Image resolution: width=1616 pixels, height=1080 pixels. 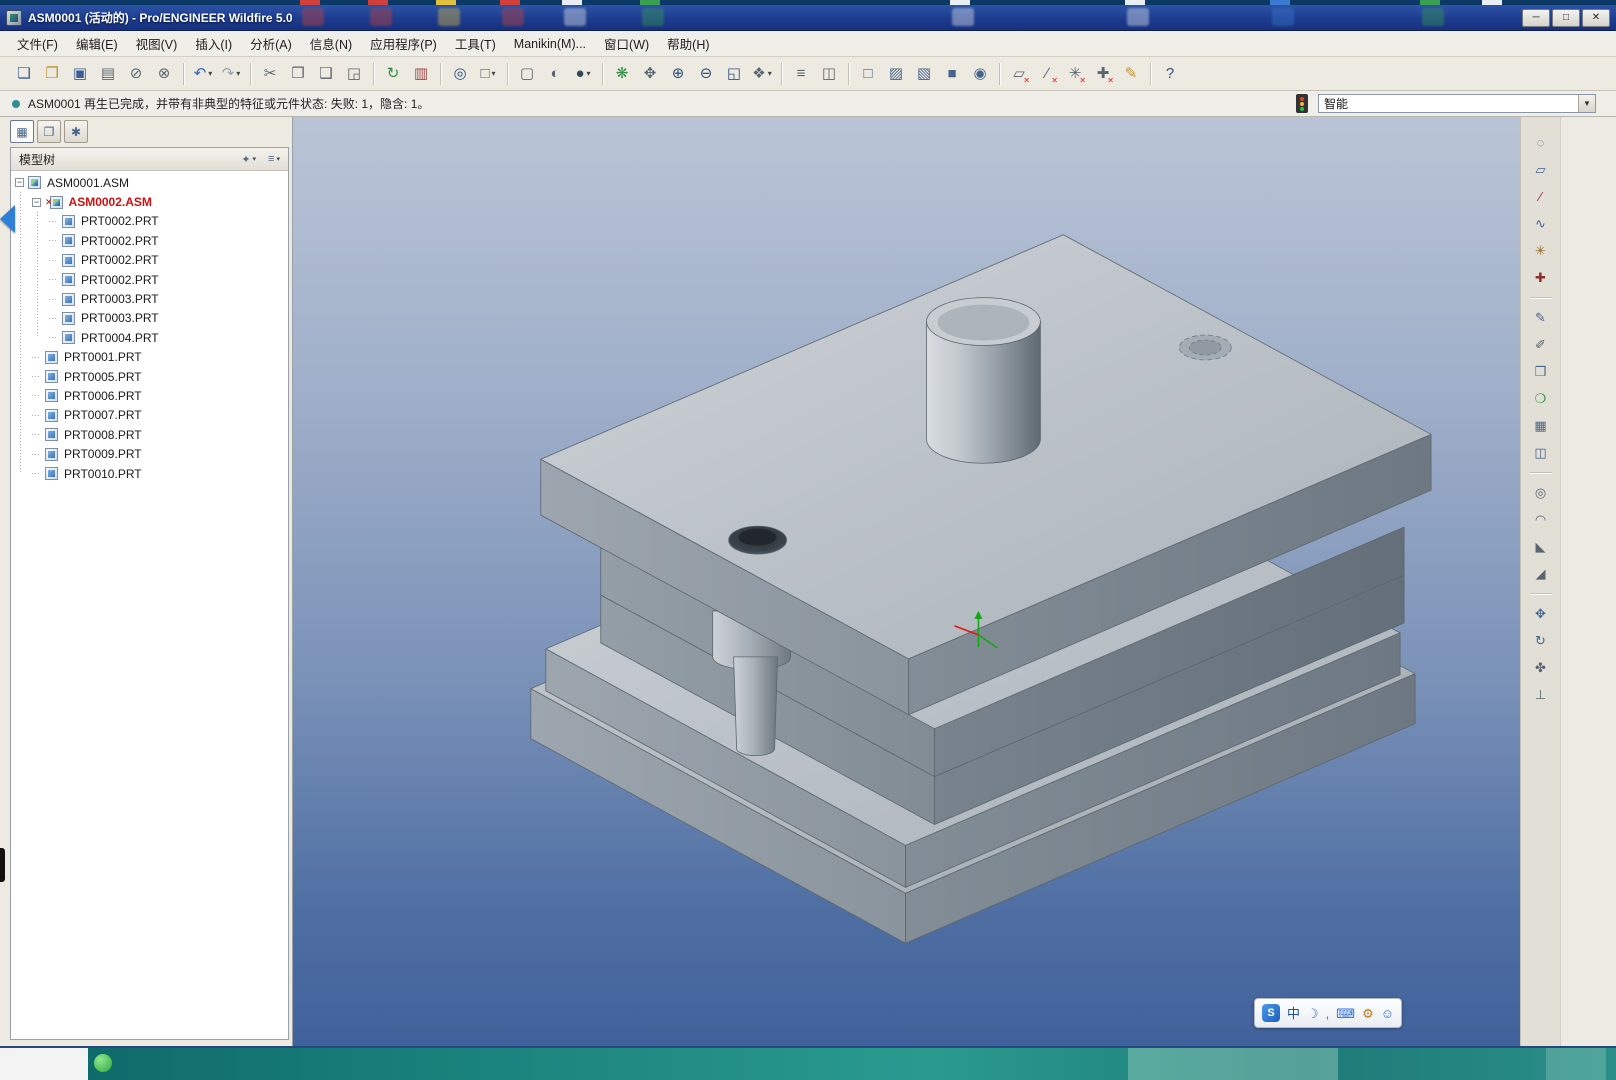 What do you see at coordinates (103, 396) in the screenshot?
I see `tree-item-label: PRT0006.PRT` at bounding box center [103, 396].